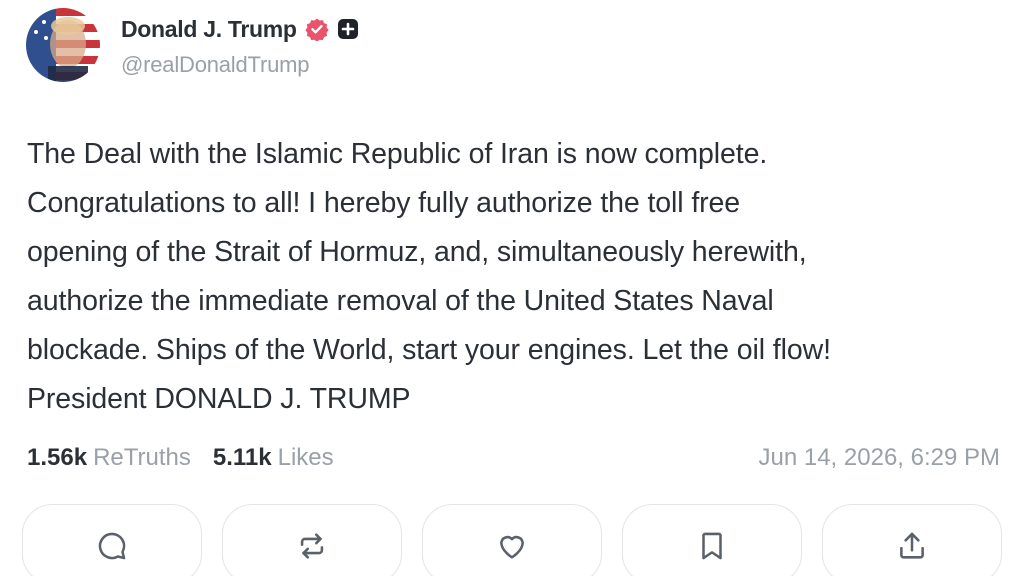 The height and width of the screenshot is (576, 1024). I want to click on retruths-label: ReTruths, so click(142, 458).